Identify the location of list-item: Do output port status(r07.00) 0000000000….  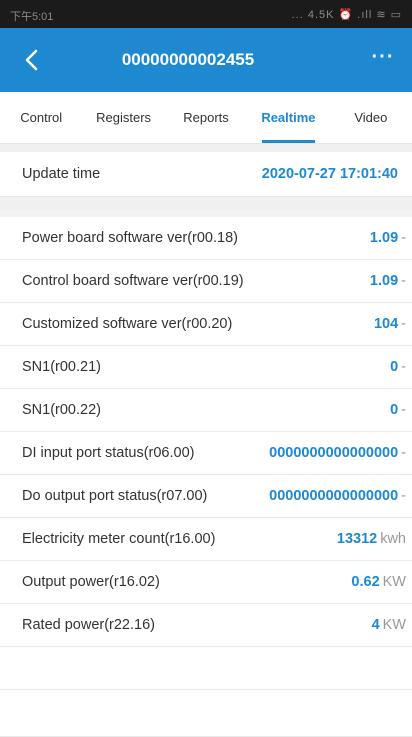
(206, 496).